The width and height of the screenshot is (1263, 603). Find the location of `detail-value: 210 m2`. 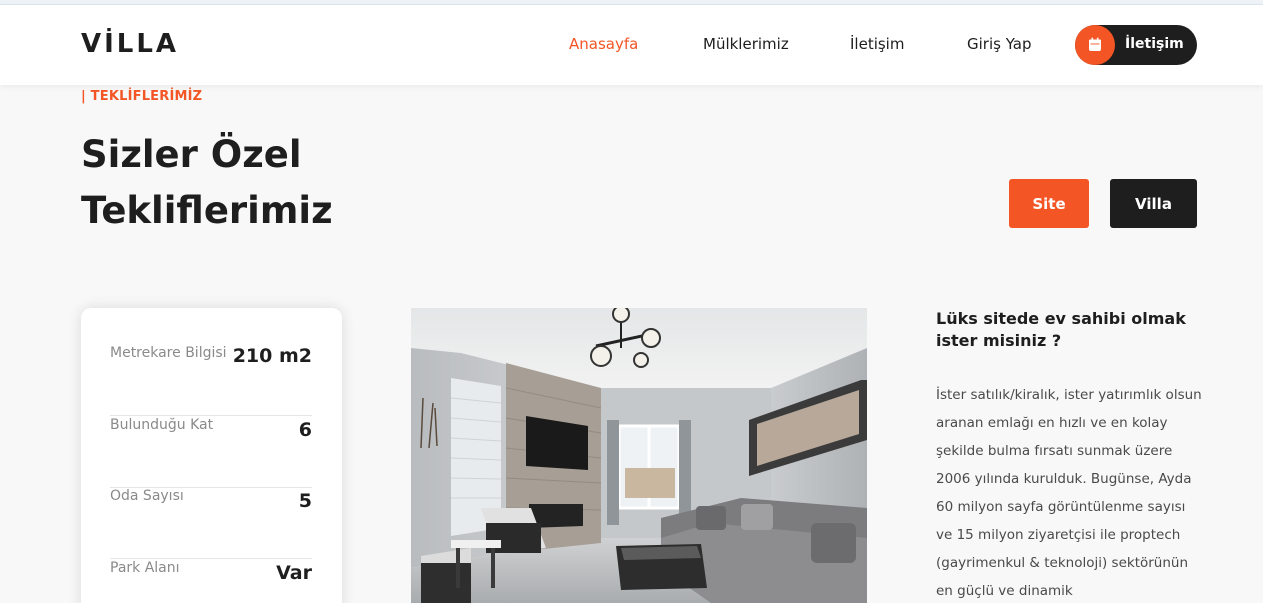

detail-value: 210 m2 is located at coordinates (272, 356).